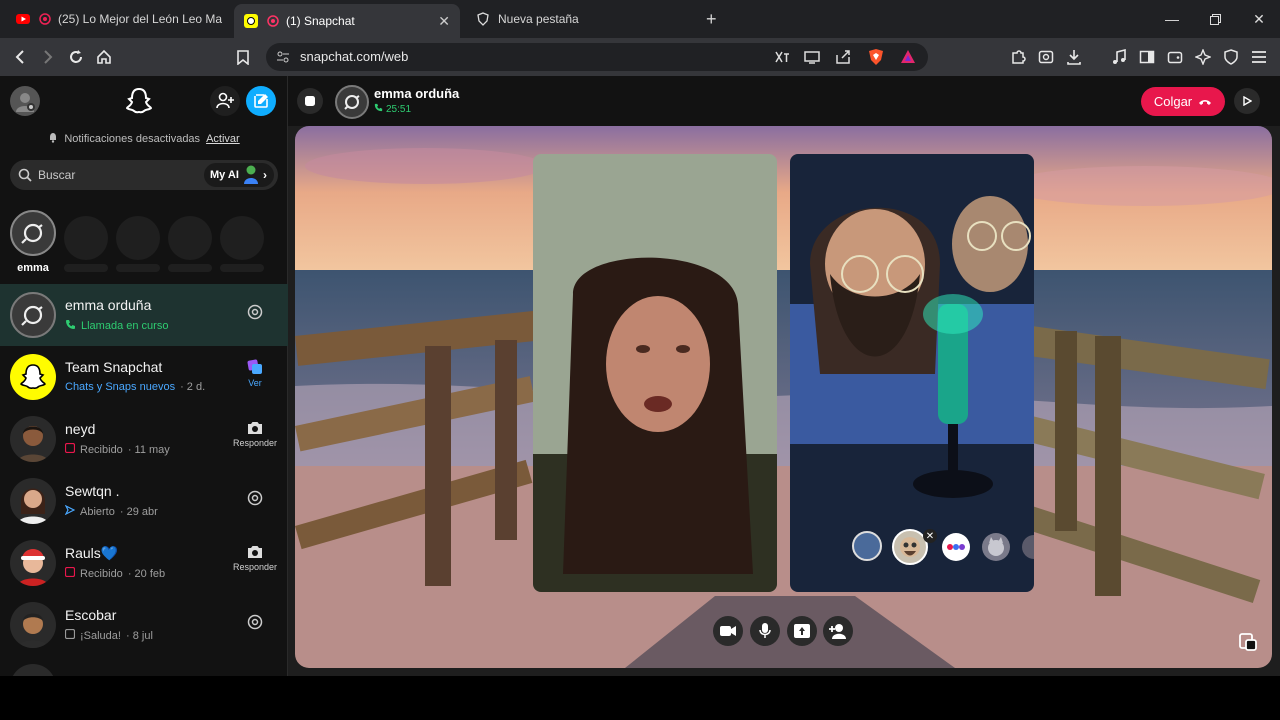 The image size is (1280, 720). Describe the element at coordinates (144, 563) in the screenshot. I see `chat-row-rauls: Rauls💙 Recibido · 20 feb Responder` at that location.